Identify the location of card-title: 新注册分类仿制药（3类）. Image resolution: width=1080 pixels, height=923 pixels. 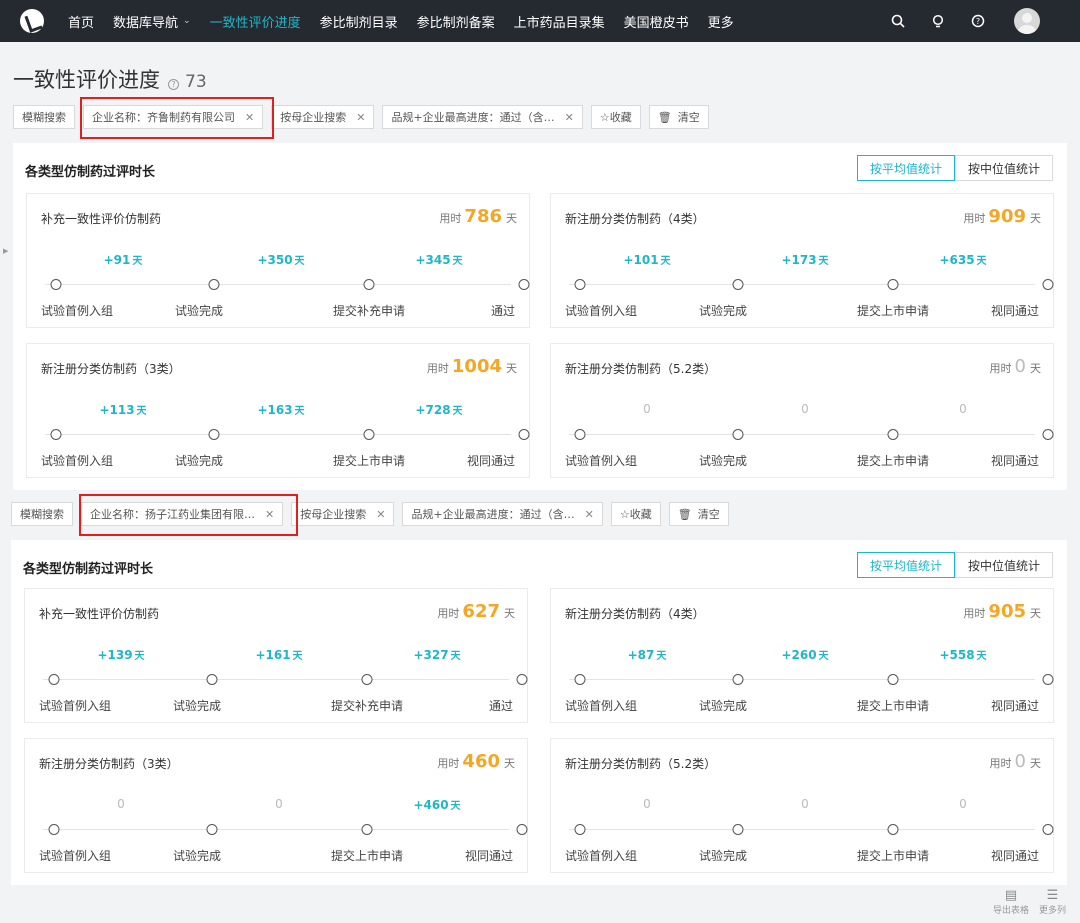
(111, 369).